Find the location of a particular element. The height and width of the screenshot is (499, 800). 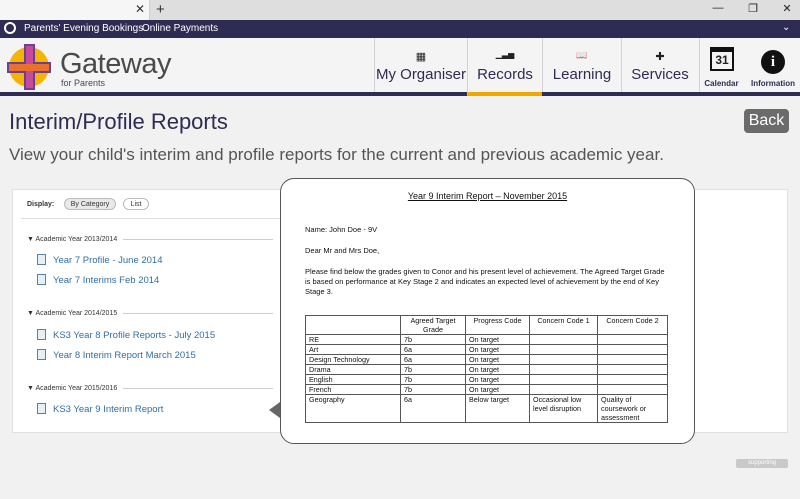

subject-cell: RE is located at coordinates (353, 339).